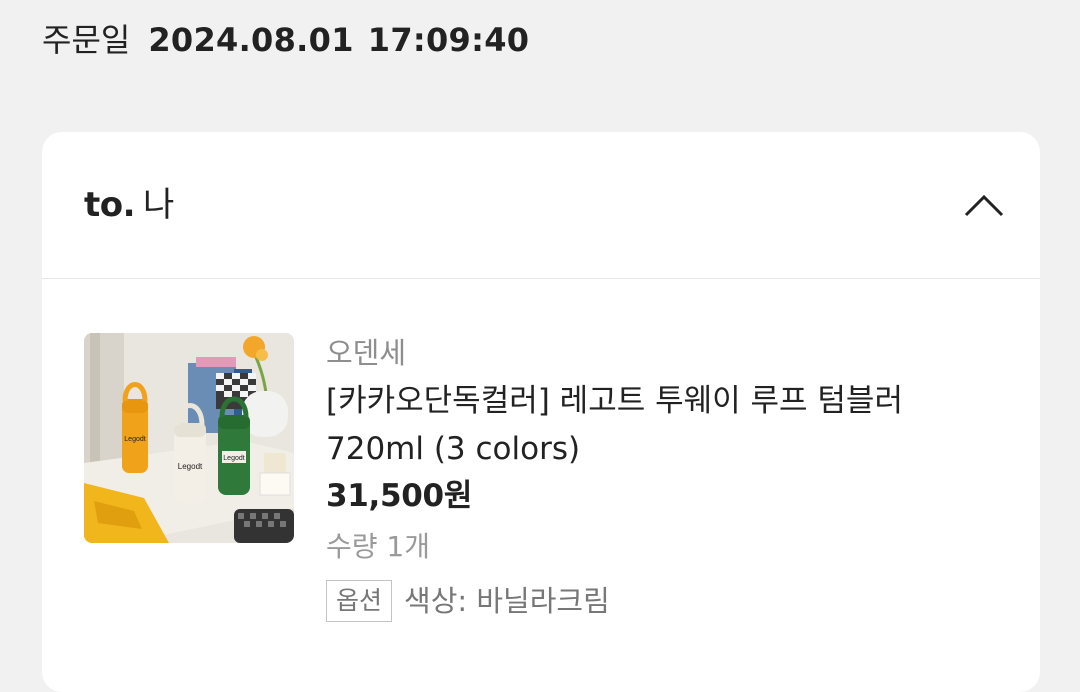 The width and height of the screenshot is (1080, 692). What do you see at coordinates (448, 40) in the screenshot?
I see `order-time-value: 17:09:40` at bounding box center [448, 40].